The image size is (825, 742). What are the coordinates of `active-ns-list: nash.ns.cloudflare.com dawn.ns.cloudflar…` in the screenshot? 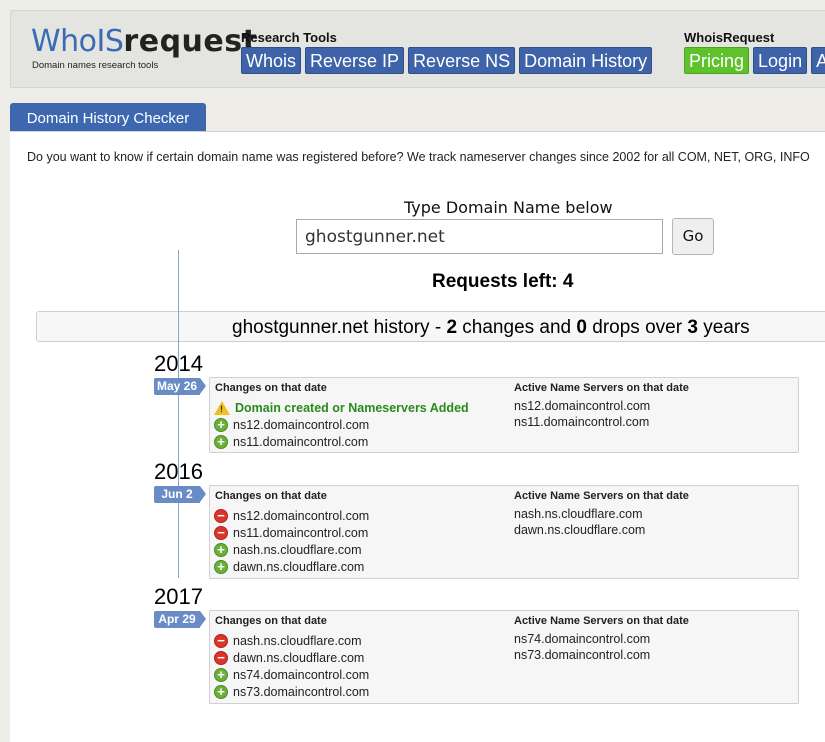 It's located at (579, 523).